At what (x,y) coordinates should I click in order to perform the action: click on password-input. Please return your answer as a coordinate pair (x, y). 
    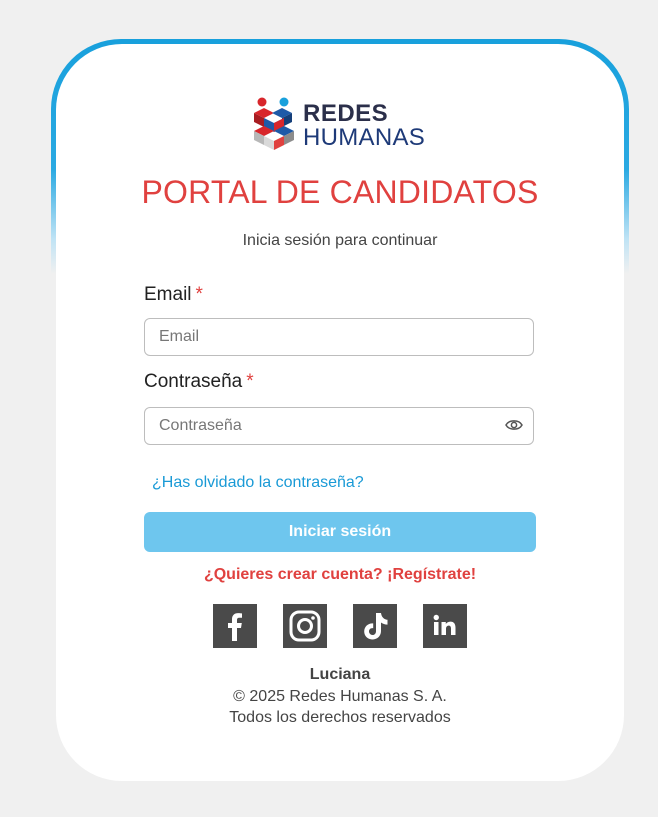
    Looking at the image, I should click on (339, 426).